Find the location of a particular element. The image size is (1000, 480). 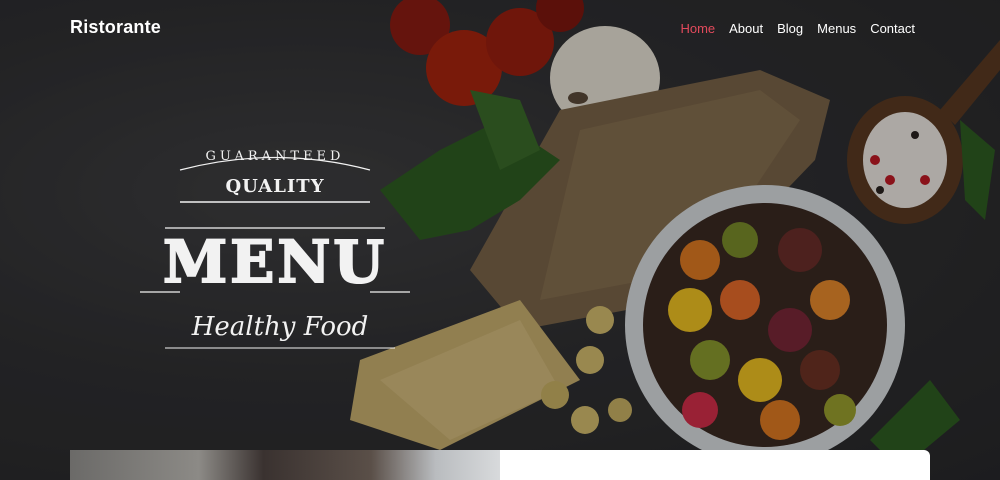

menu-chalk-logo: GUARANTEED QUALITY MENU Healthy Food is located at coordinates (275, 249).